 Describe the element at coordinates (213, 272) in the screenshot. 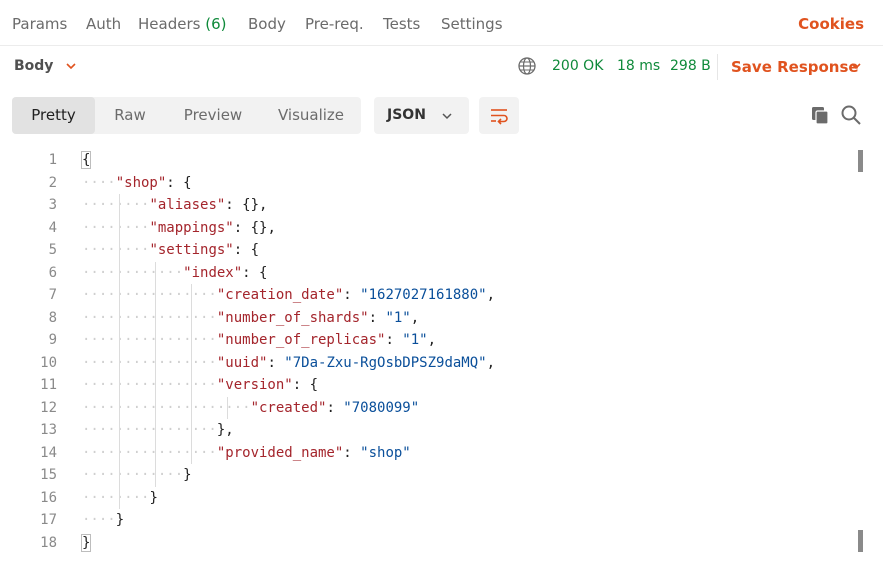

I see `json-key: "index"` at that location.